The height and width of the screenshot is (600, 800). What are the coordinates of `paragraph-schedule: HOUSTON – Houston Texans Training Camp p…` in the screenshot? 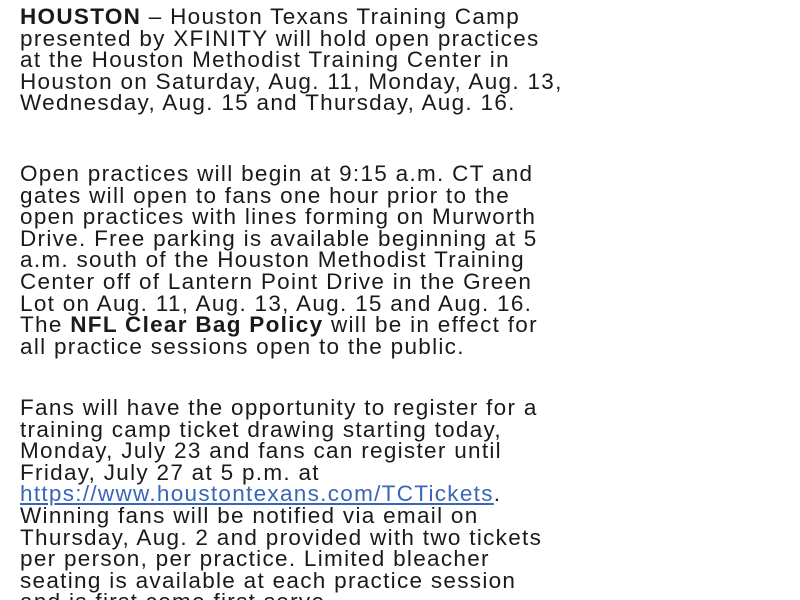 It's located at (291, 60).